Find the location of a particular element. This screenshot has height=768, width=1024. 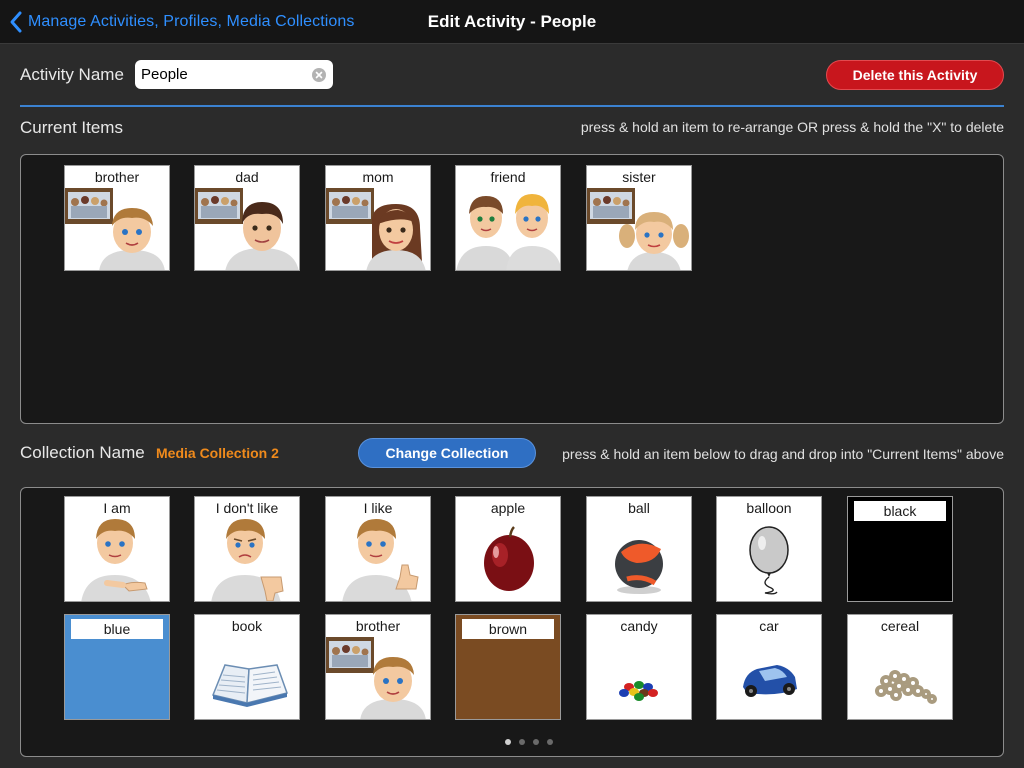

tile-label: I like is located at coordinates (378, 508).